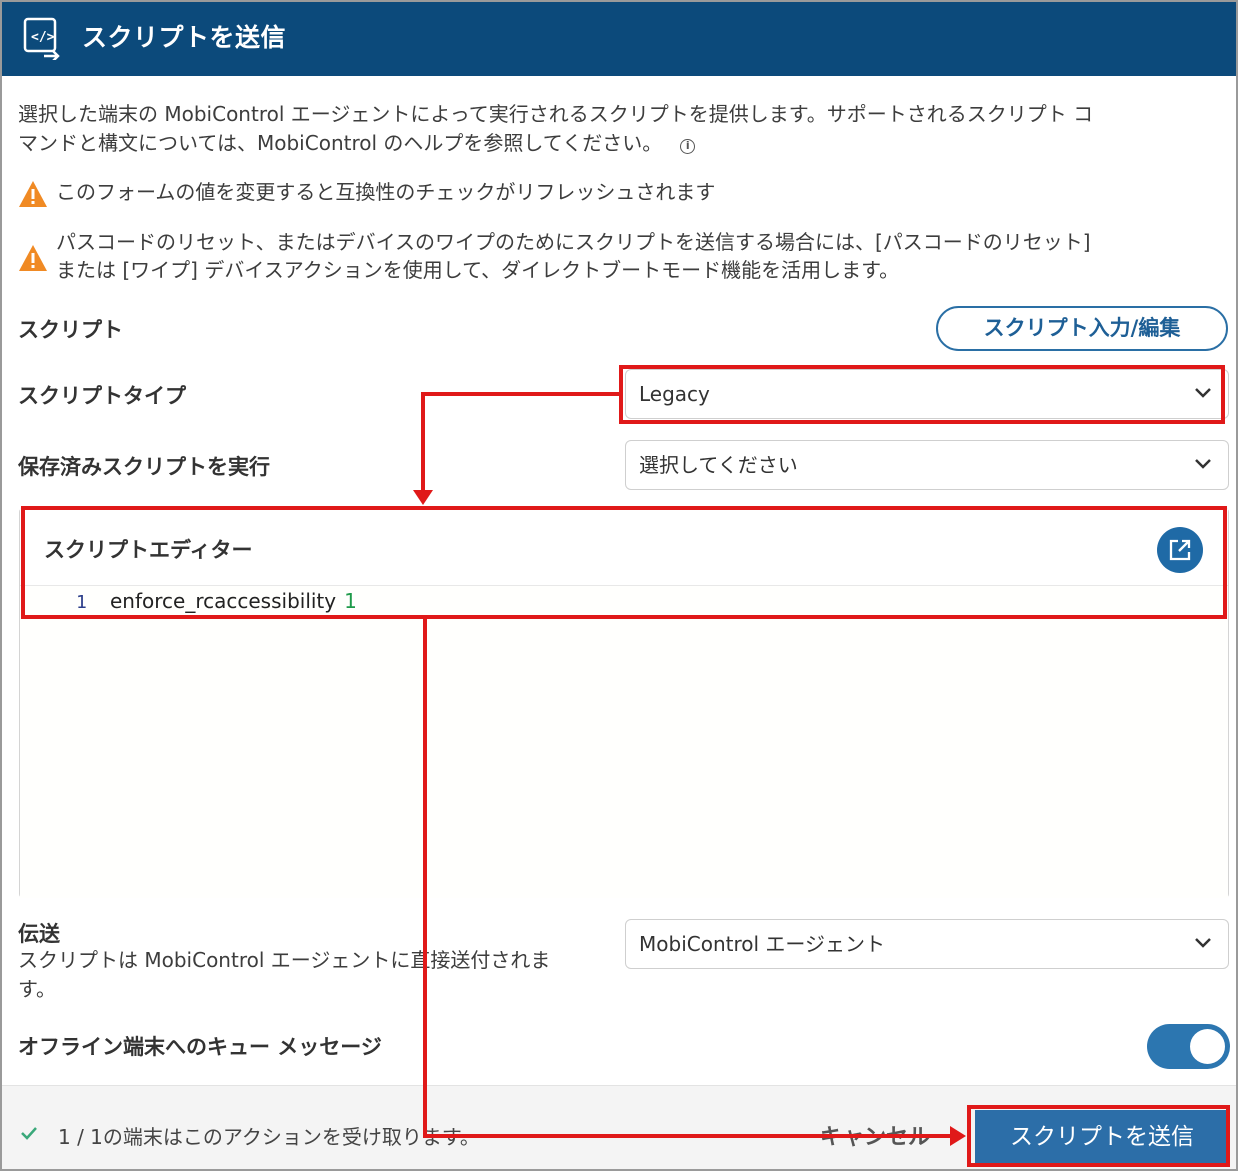 The width and height of the screenshot is (1238, 1171). I want to click on script-type-select: Legacy, so click(927, 394).